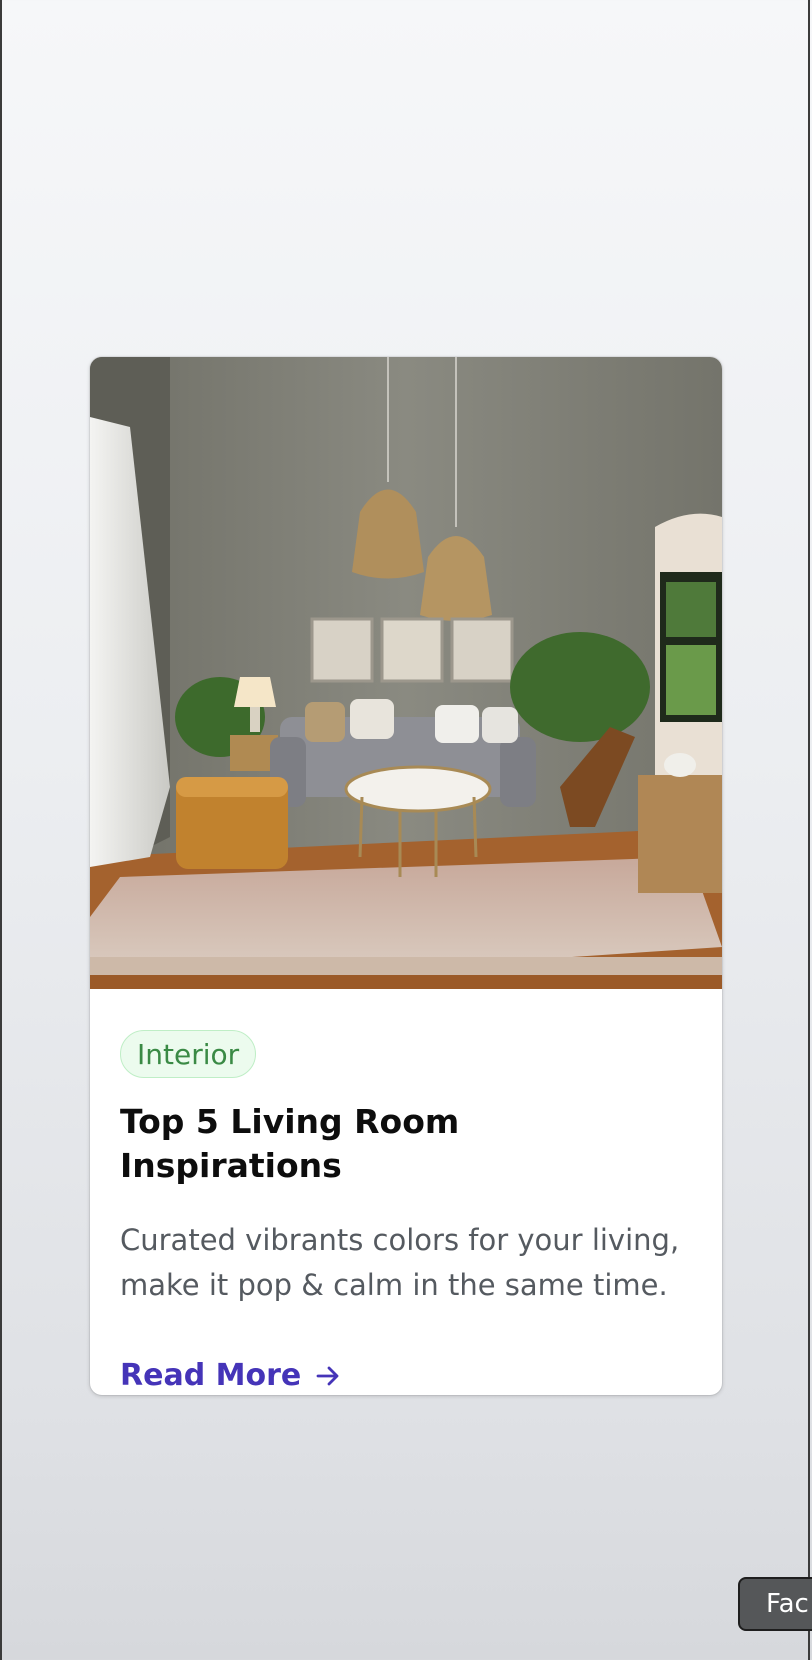 The width and height of the screenshot is (812, 1660). What do you see at coordinates (290, 1143) in the screenshot?
I see `article-title: Top 5 Living Room Inspirations` at bounding box center [290, 1143].